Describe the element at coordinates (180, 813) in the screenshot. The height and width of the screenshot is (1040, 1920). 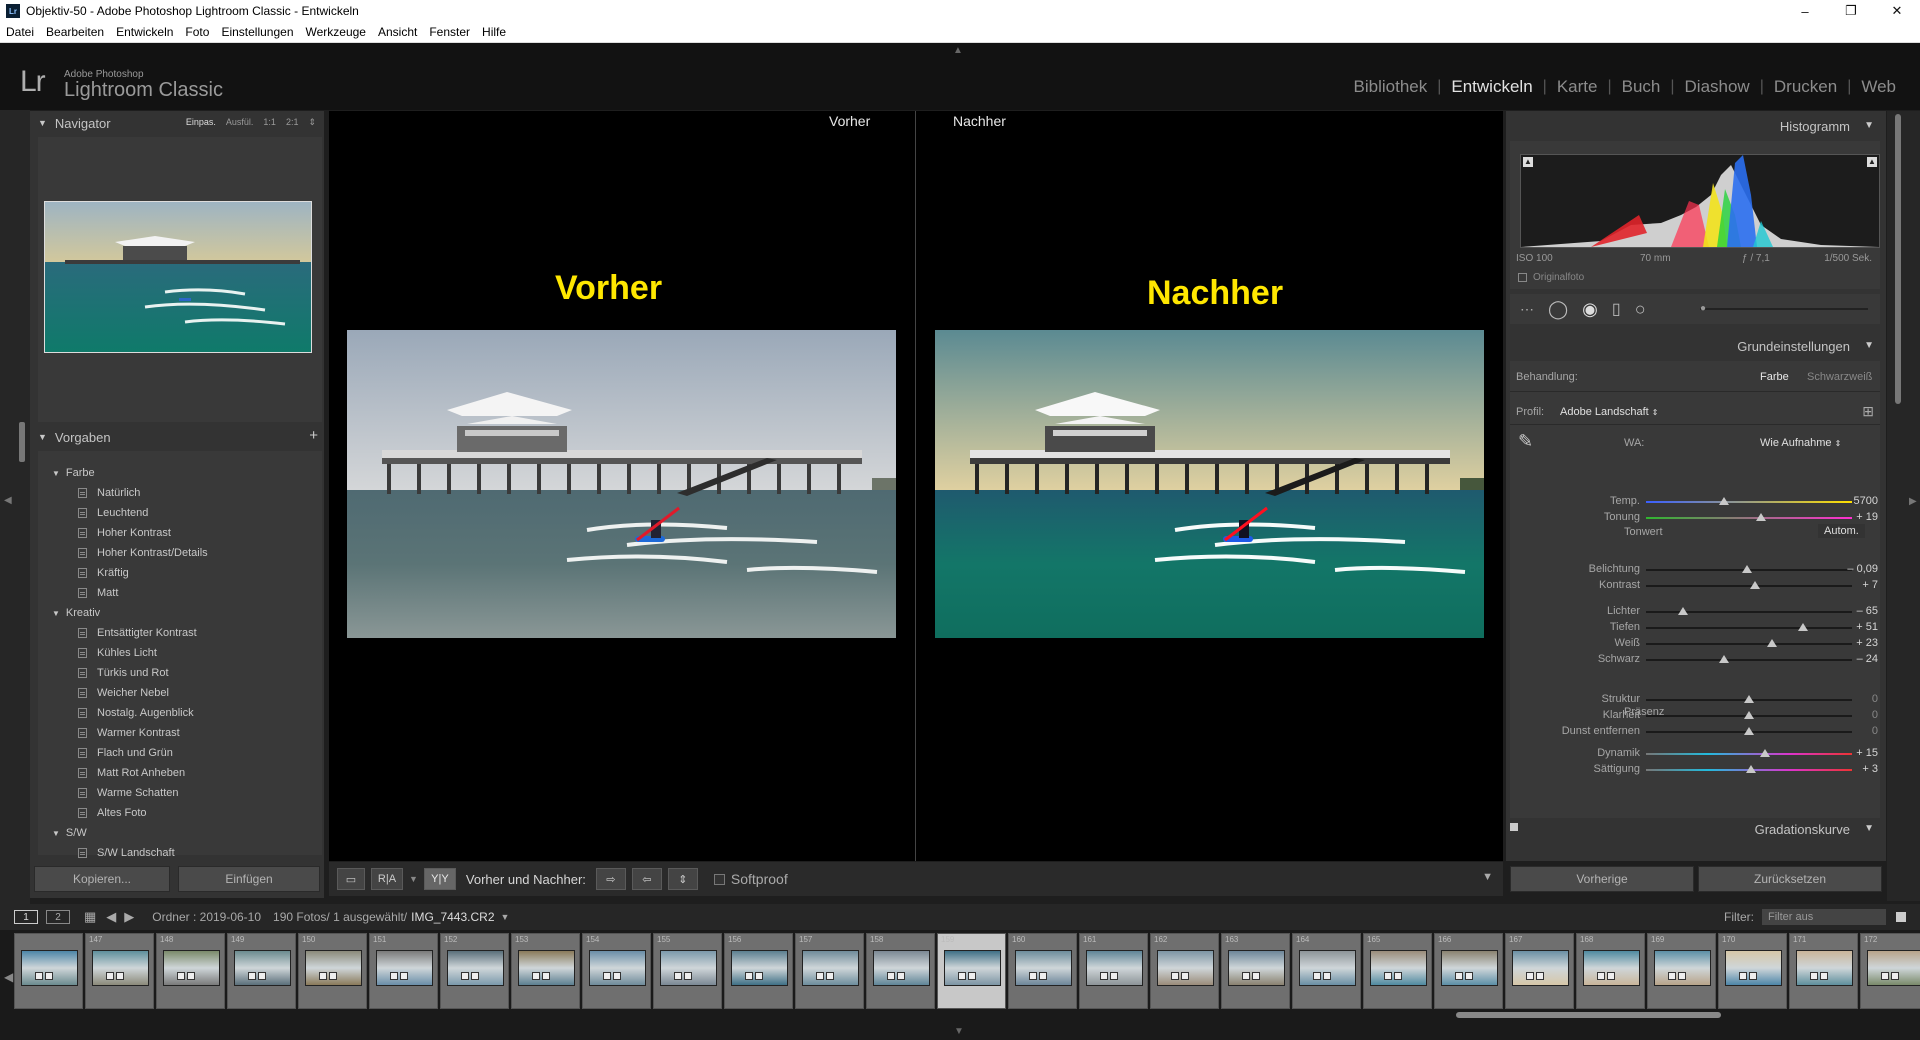
I see `preset-item: Altes Foto` at that location.